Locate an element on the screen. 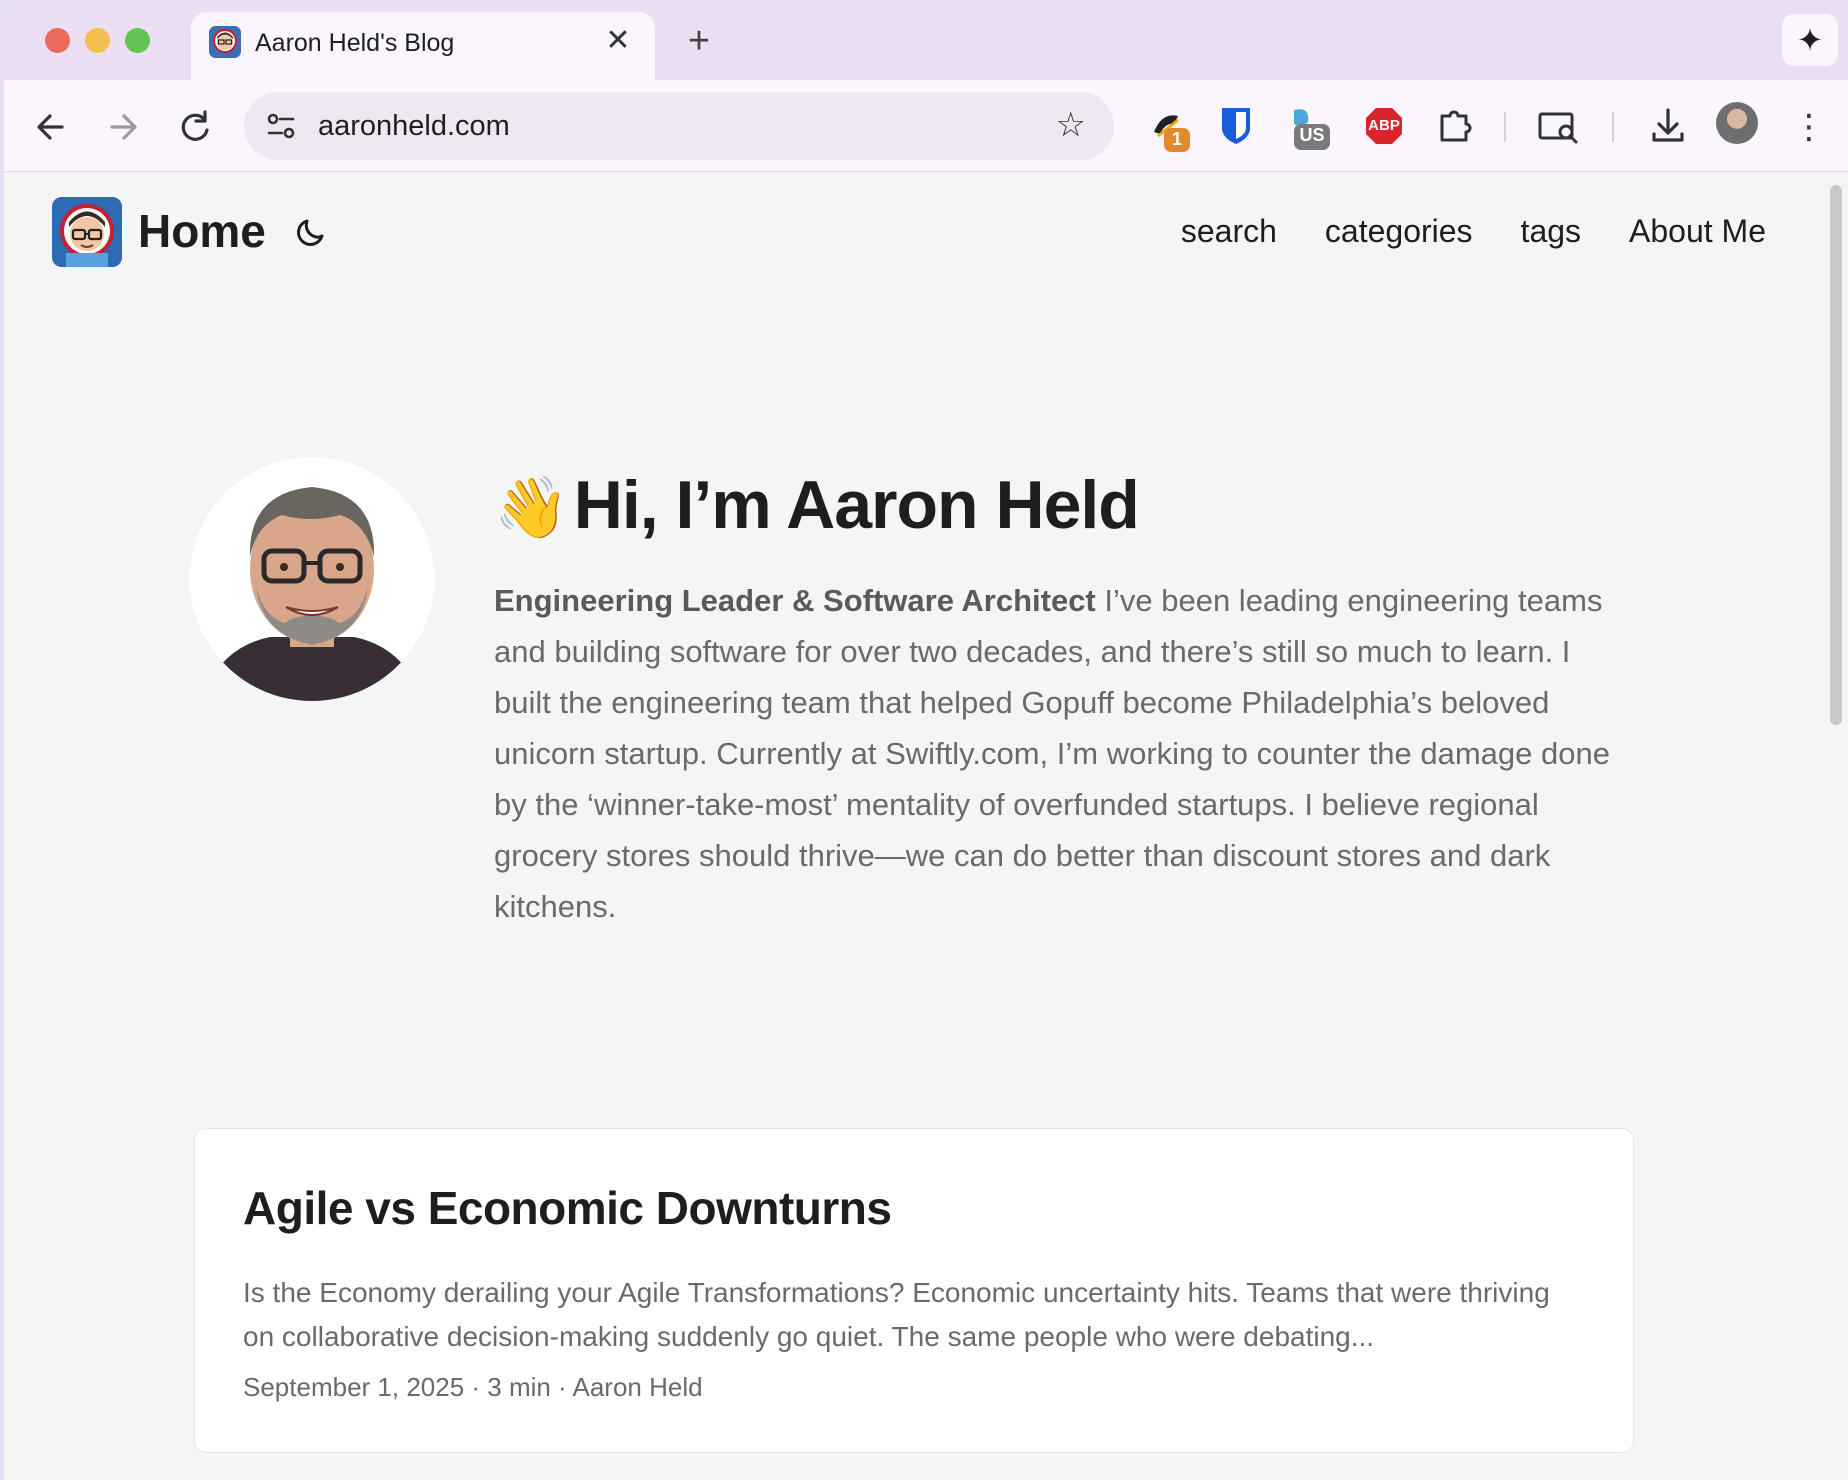  browser-toolbar: aaronheld.com ☆ 1 US ABP ⋮ is located at coordinates (926, 126).